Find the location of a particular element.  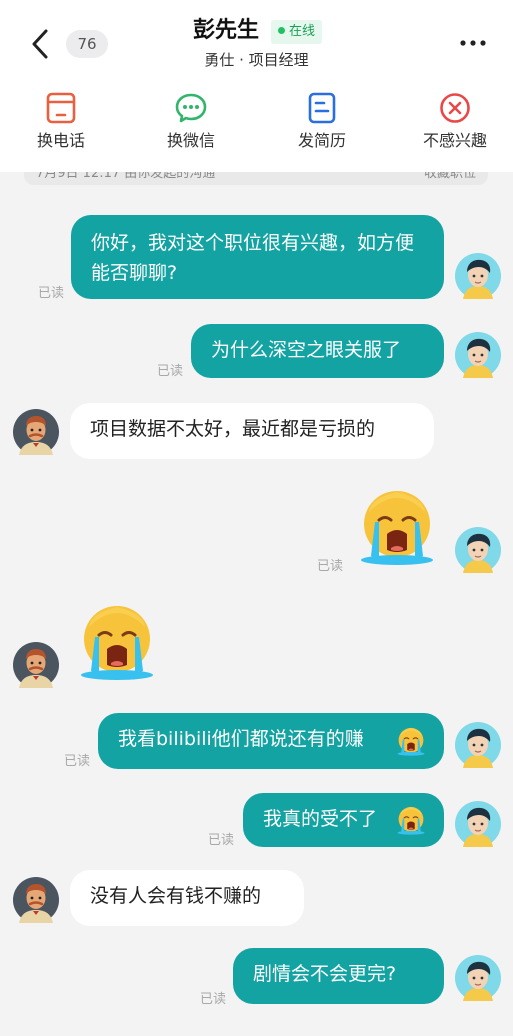

change-phone-label: 换电话 is located at coordinates (60, 140).